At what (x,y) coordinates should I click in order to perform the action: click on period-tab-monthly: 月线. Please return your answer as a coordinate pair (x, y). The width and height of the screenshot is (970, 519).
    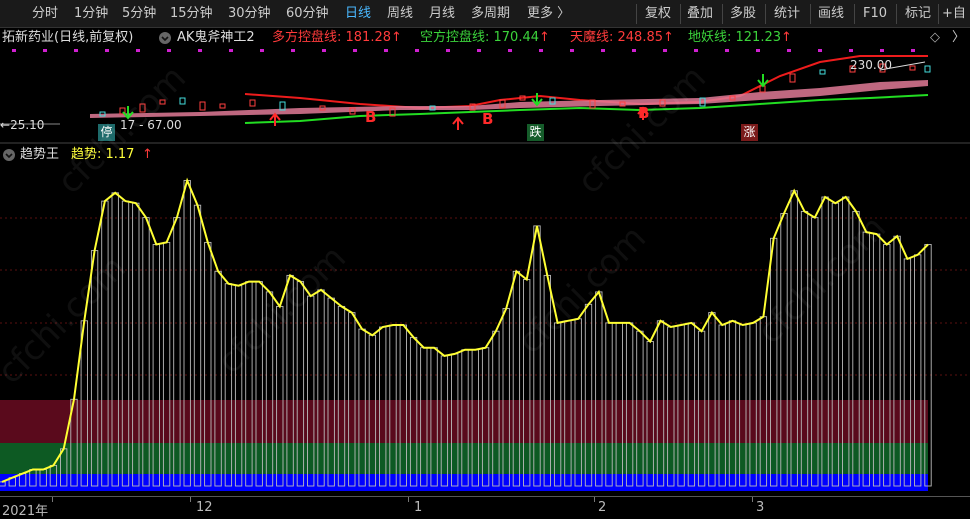
    Looking at the image, I should click on (442, 14).